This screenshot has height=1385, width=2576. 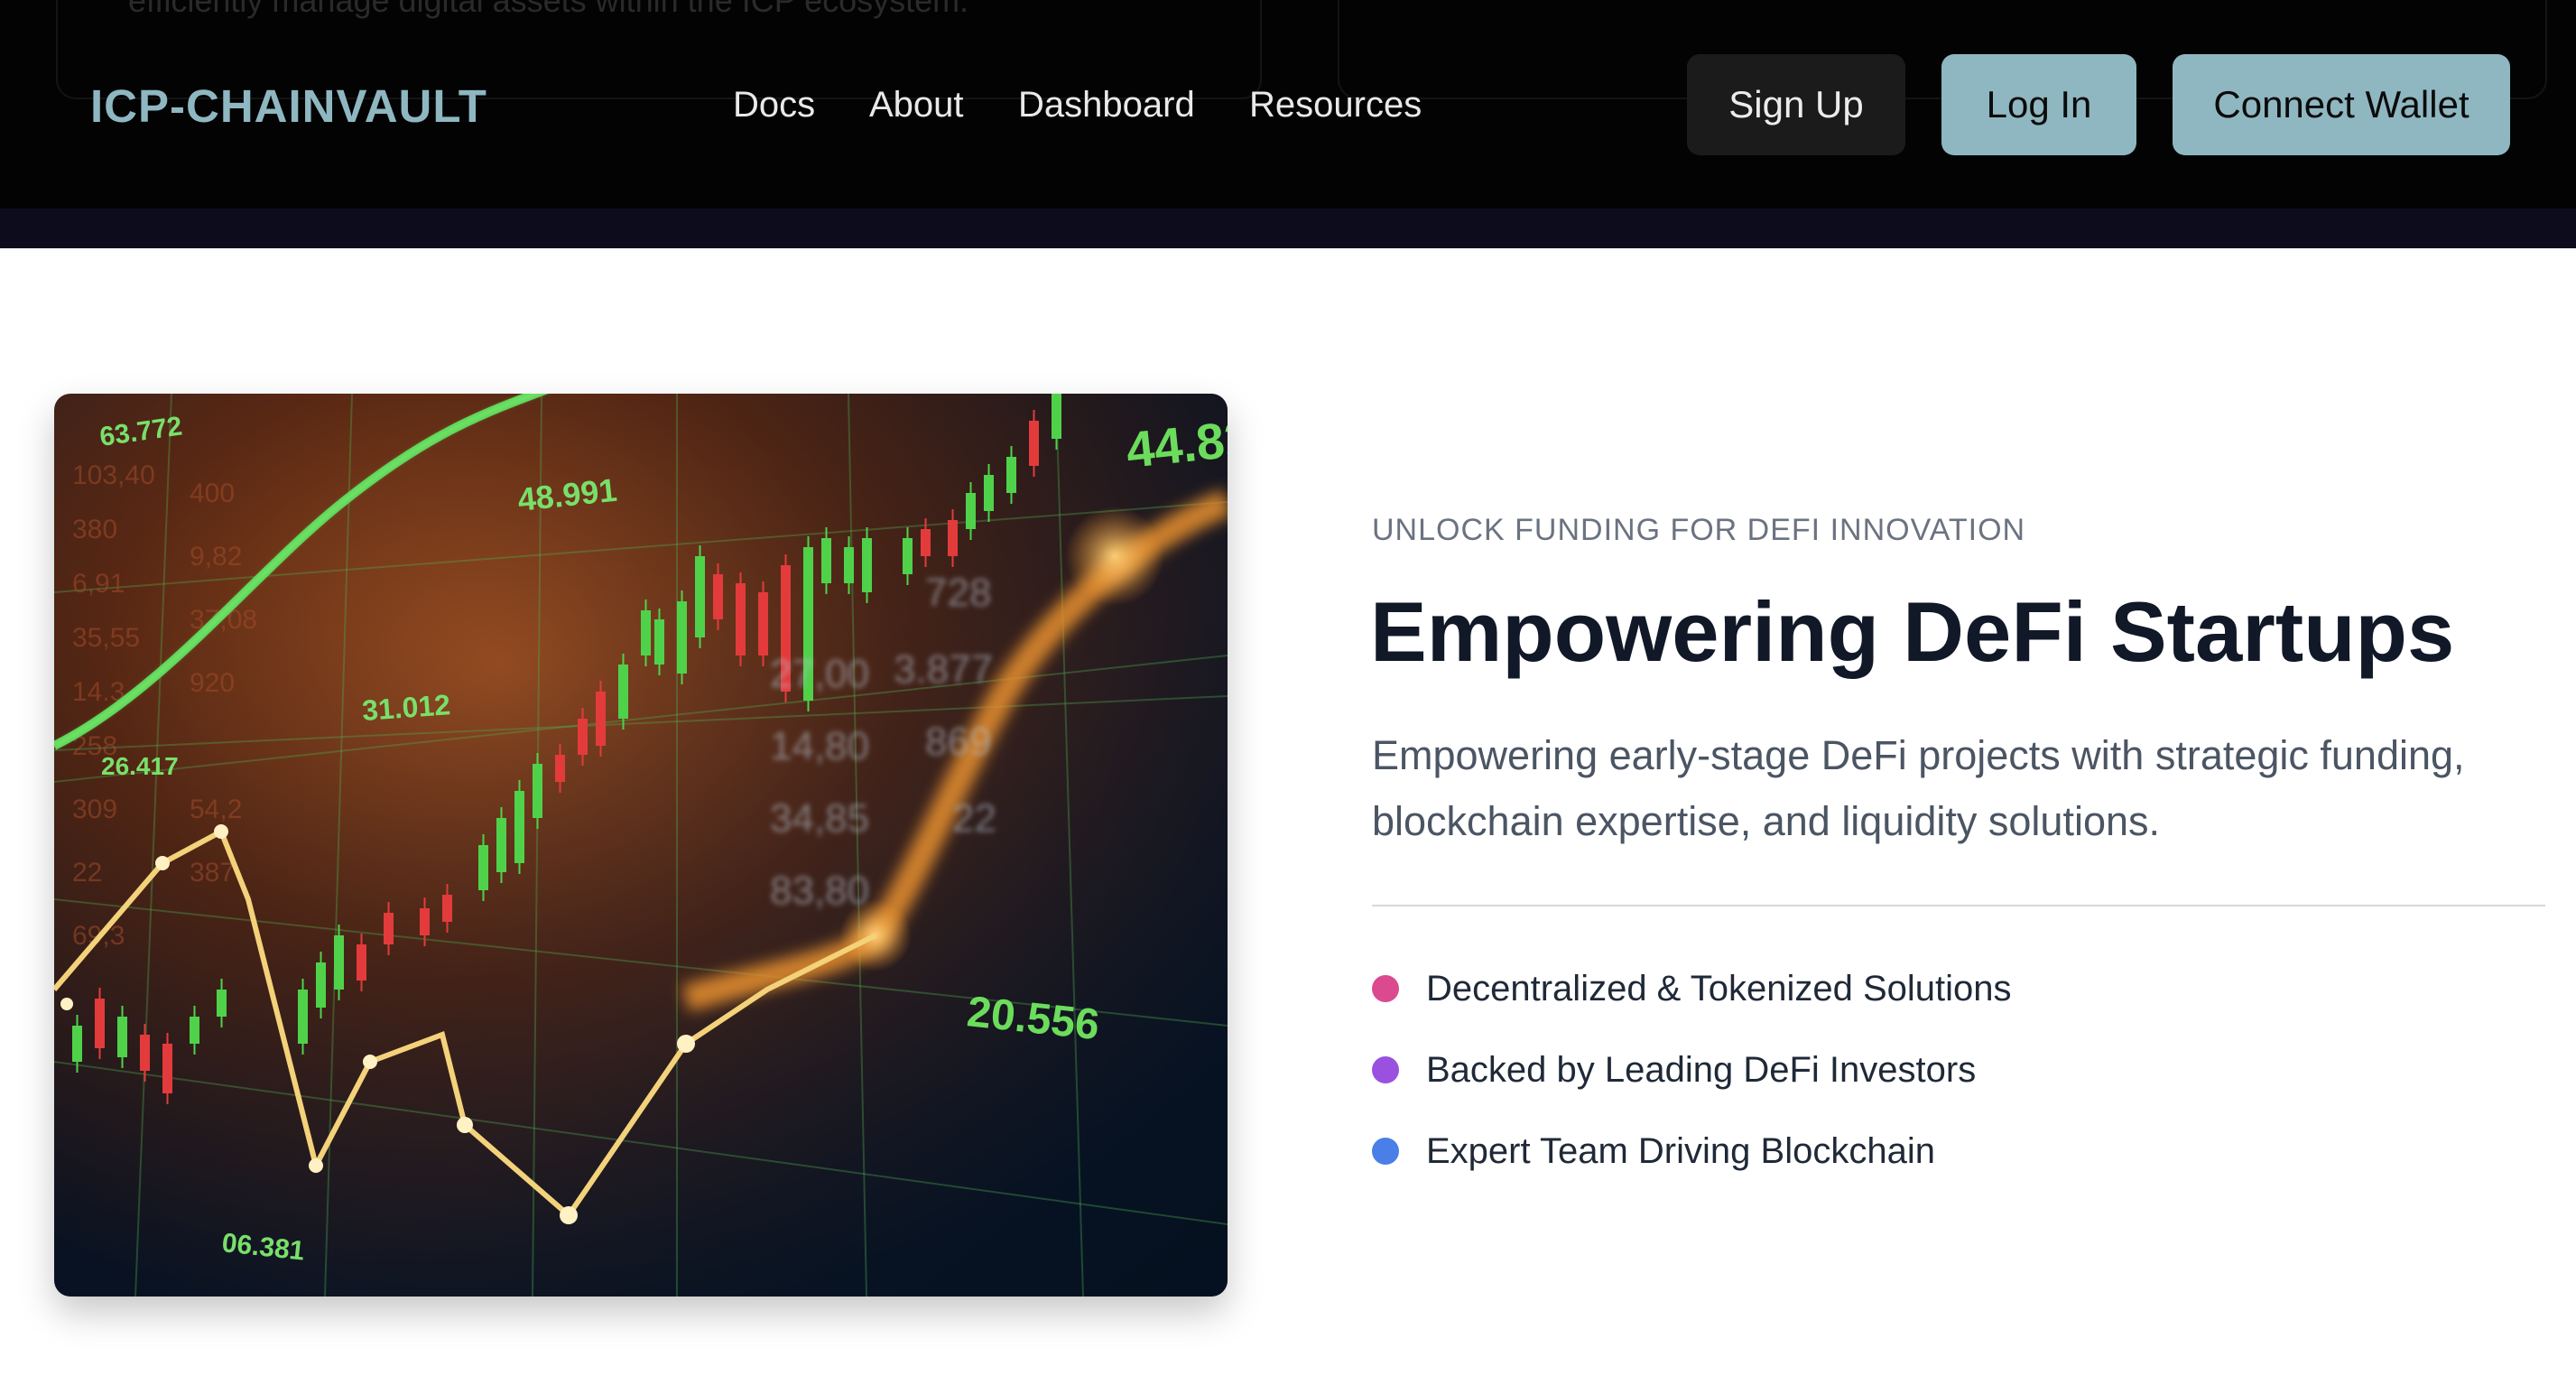 I want to click on chart-label: 31.012, so click(x=406, y=707).